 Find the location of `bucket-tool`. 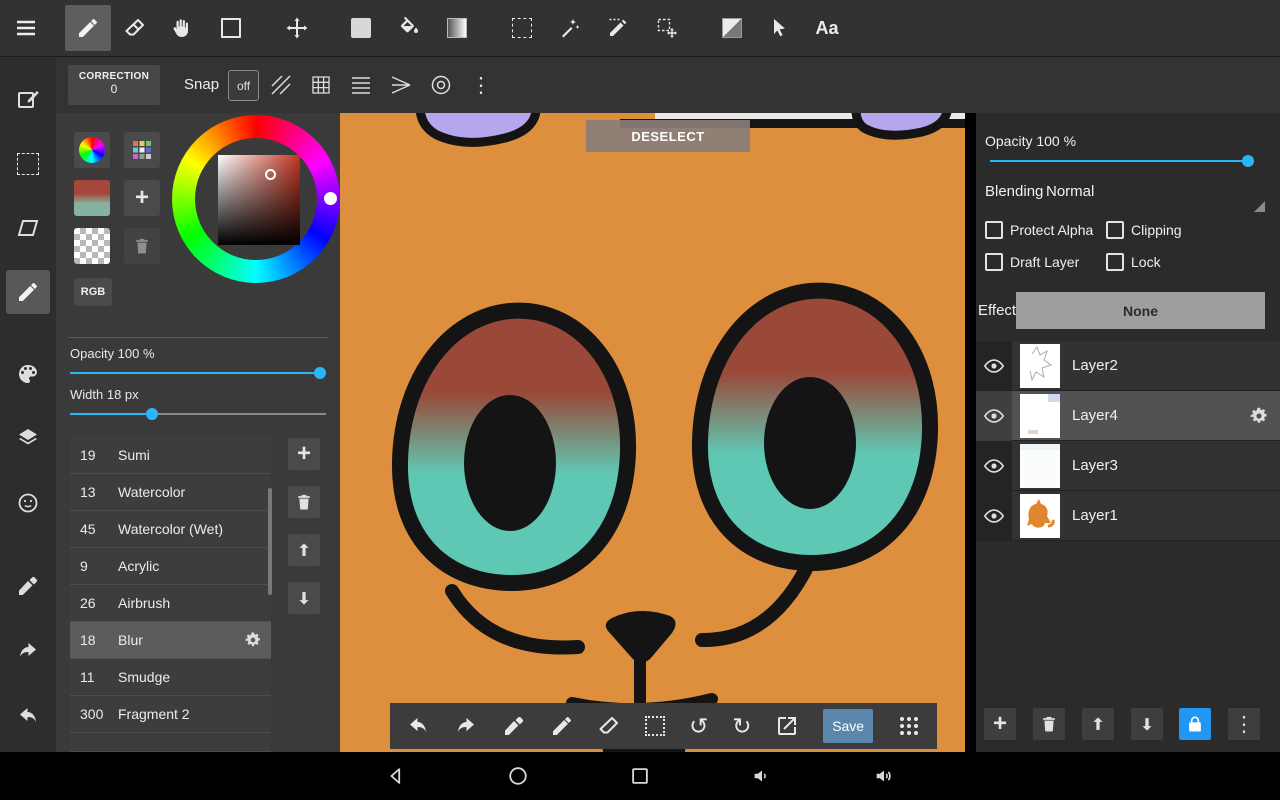

bucket-tool is located at coordinates (409, 28).